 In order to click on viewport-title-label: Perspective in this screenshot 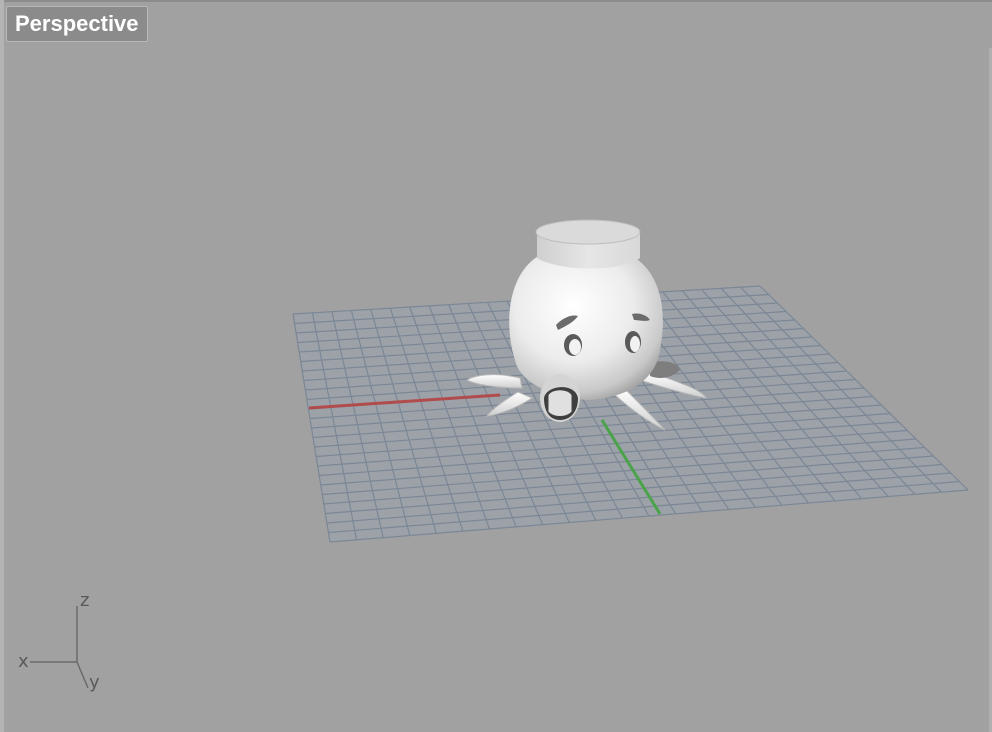, I will do `click(77, 23)`.